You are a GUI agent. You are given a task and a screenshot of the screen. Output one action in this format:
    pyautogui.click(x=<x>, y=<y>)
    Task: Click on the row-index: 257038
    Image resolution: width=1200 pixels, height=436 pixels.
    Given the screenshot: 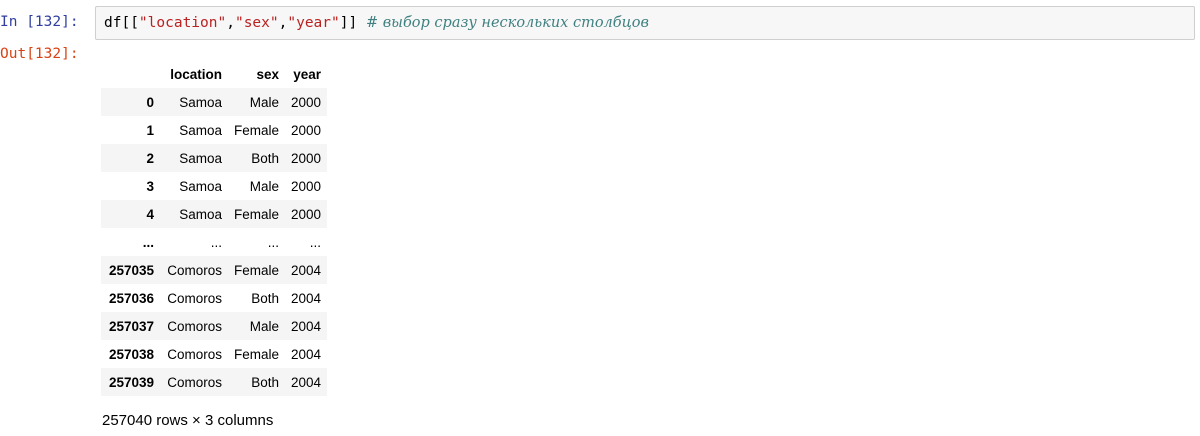 What is the action you would take?
    pyautogui.click(x=131, y=354)
    